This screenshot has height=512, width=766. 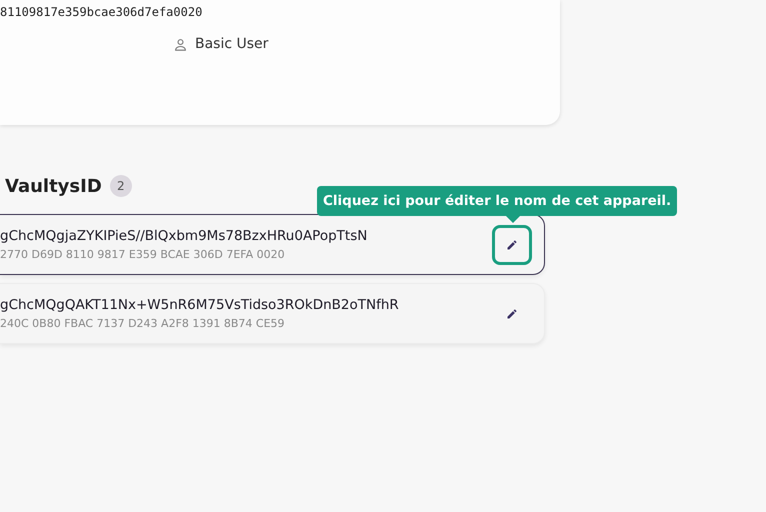 I want to click on count-badge: 2, so click(x=121, y=186).